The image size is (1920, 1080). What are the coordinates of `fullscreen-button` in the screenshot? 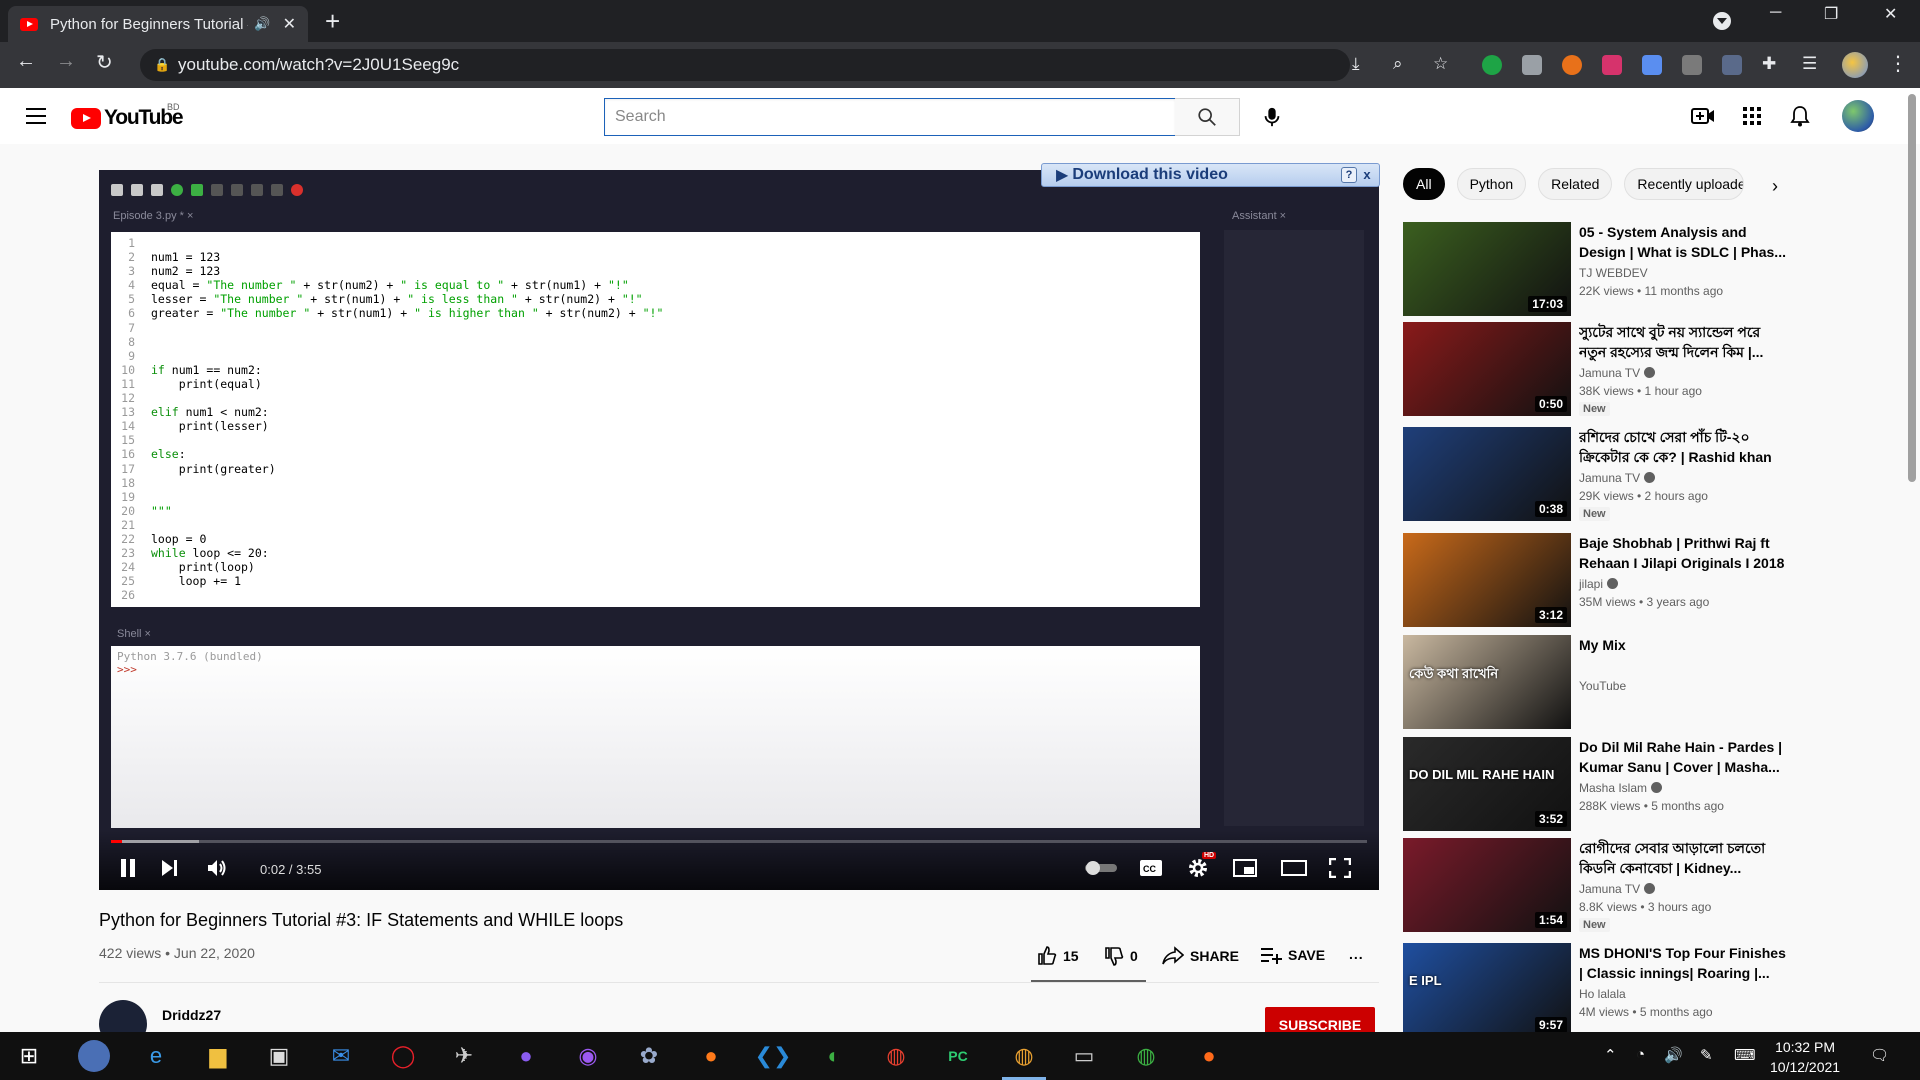 It's located at (1340, 868).